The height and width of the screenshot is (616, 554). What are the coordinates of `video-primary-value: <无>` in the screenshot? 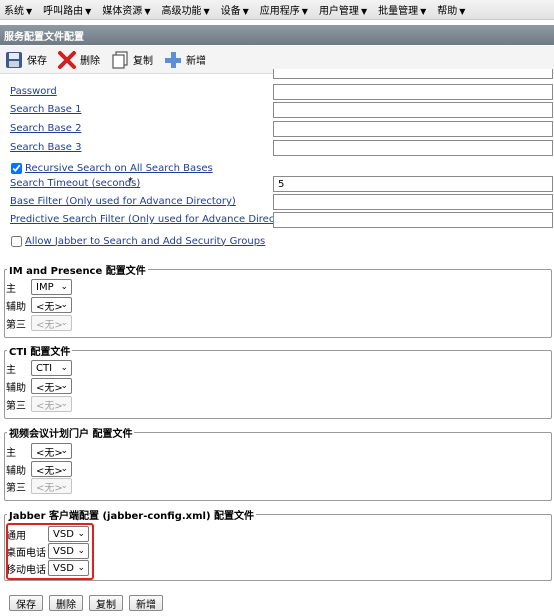 It's located at (49, 453).